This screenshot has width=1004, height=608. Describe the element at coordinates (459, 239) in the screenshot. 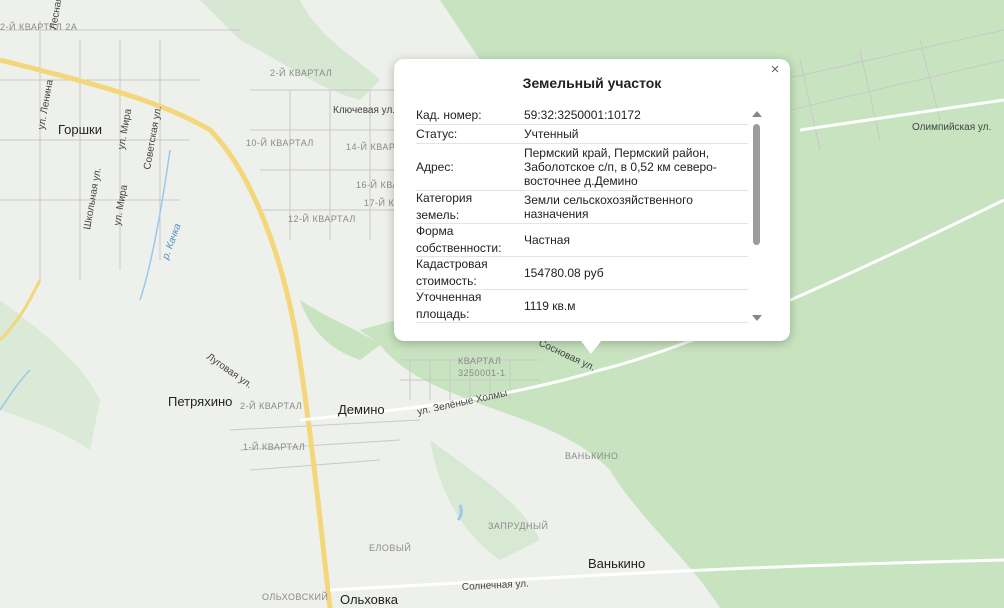

I see `row-key: Форма собственности:` at that location.